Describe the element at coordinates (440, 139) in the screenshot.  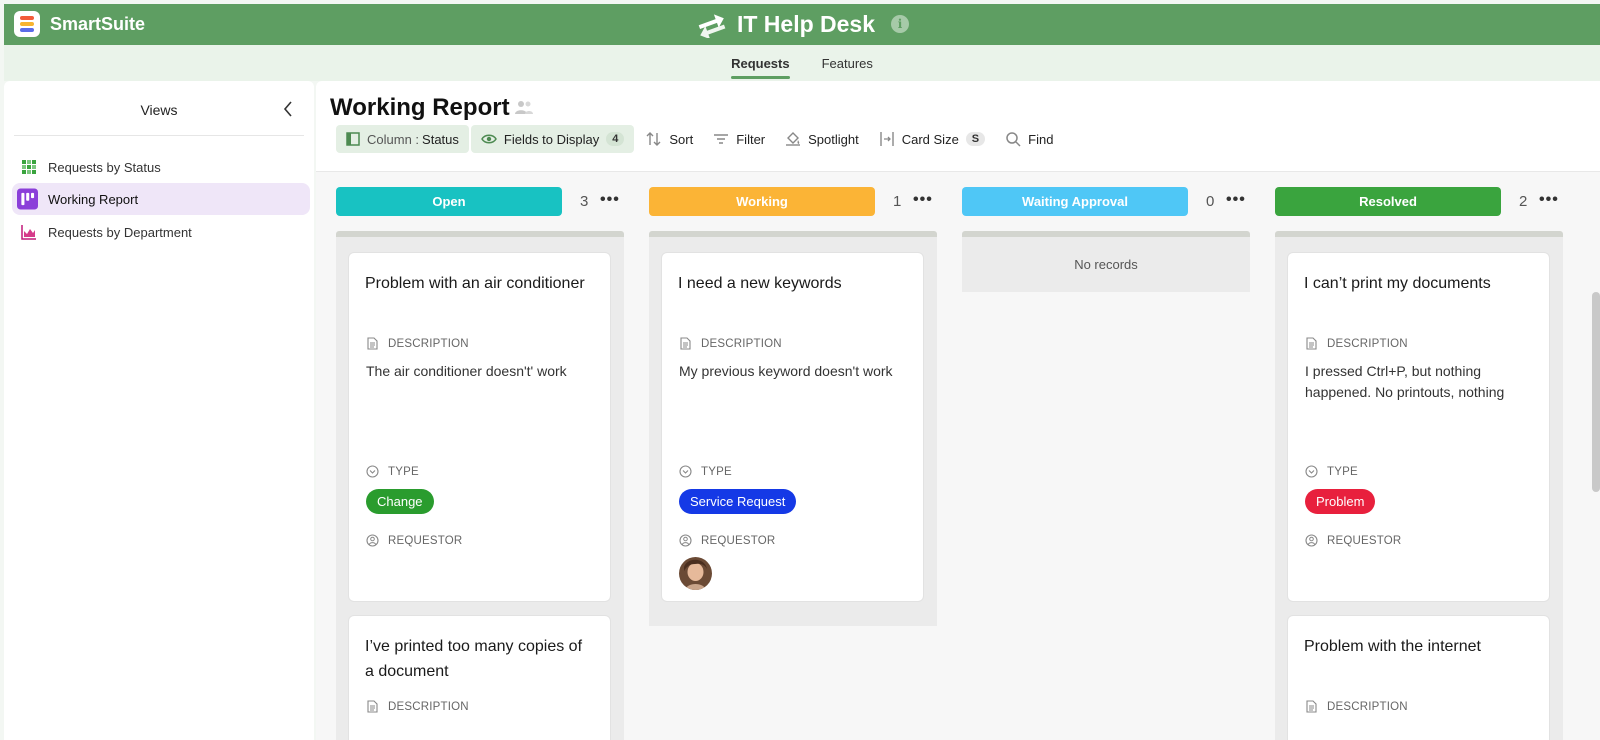
I see `column-value: Status` at that location.